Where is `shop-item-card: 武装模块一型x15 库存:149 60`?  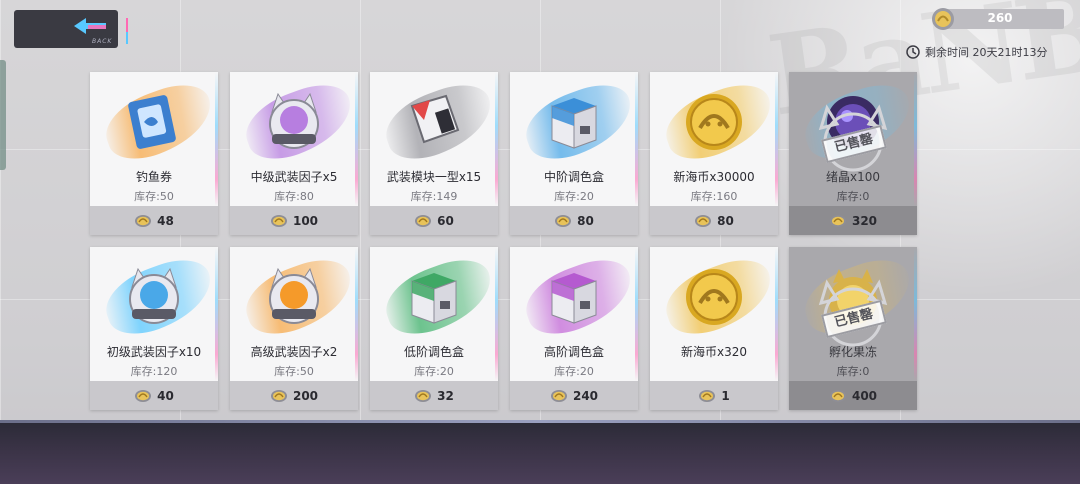
shop-item-card: 武装模块一型x15 库存:149 60 is located at coordinates (434, 153).